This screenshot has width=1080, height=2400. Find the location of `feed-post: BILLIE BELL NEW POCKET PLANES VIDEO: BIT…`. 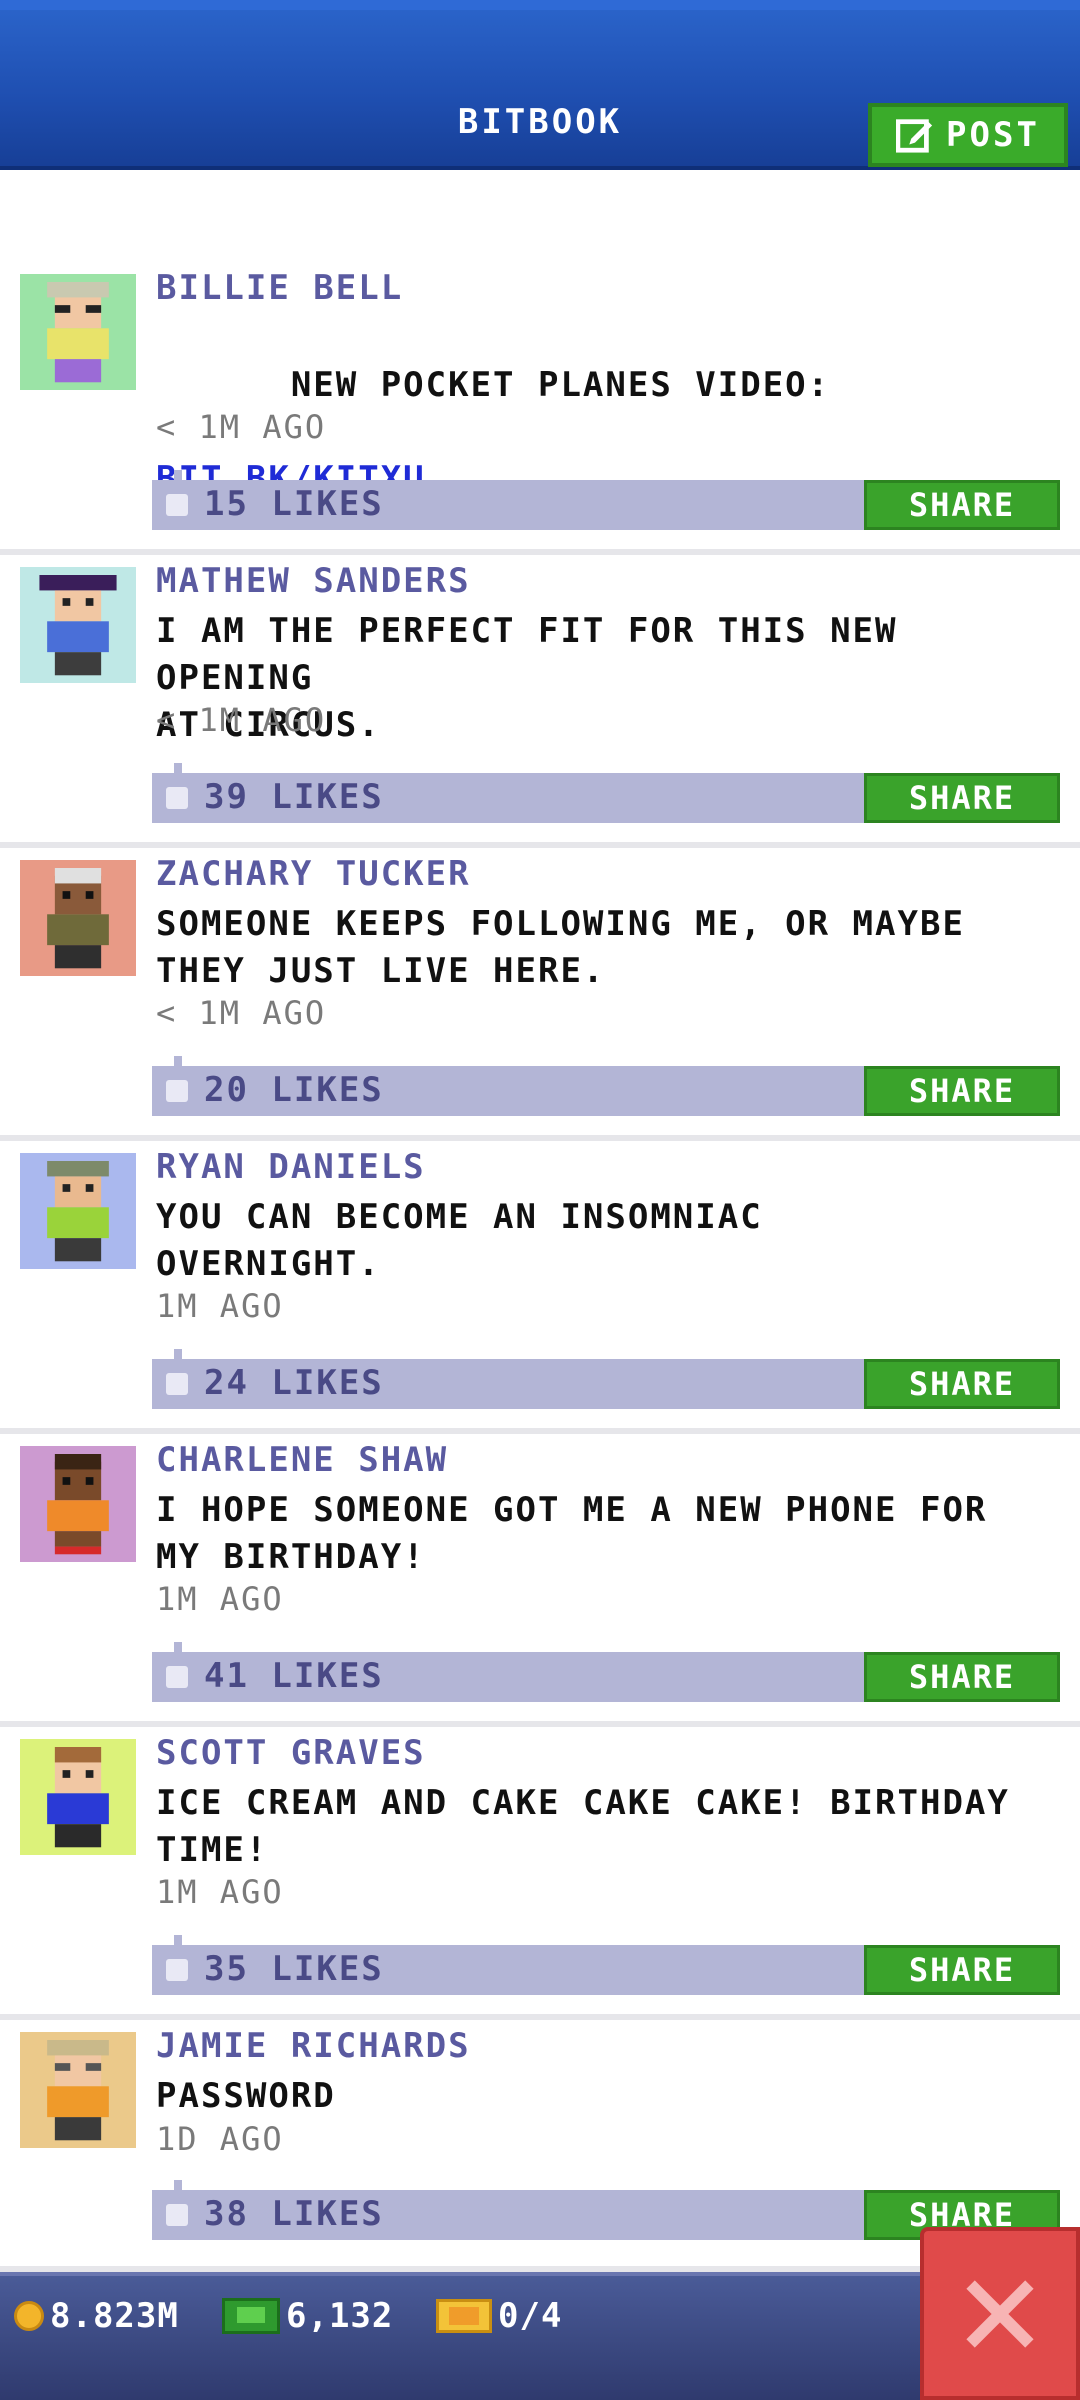

feed-post: BILLIE BELL NEW POCKET PLANES VIDEO: BIT… is located at coordinates (540, 408).